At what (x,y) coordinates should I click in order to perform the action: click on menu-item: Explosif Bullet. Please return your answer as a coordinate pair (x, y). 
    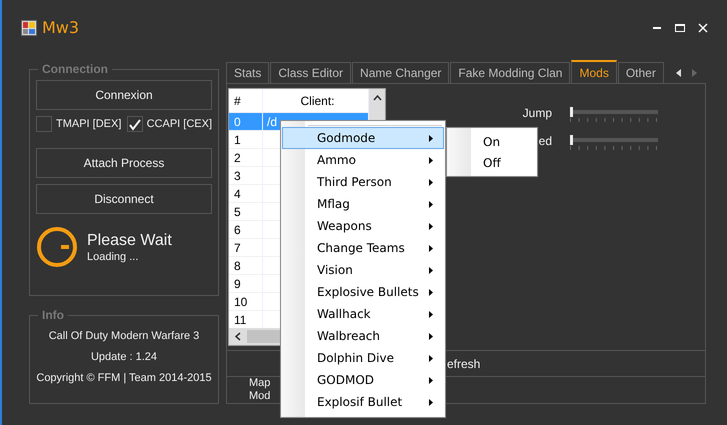
    Looking at the image, I should click on (363, 402).